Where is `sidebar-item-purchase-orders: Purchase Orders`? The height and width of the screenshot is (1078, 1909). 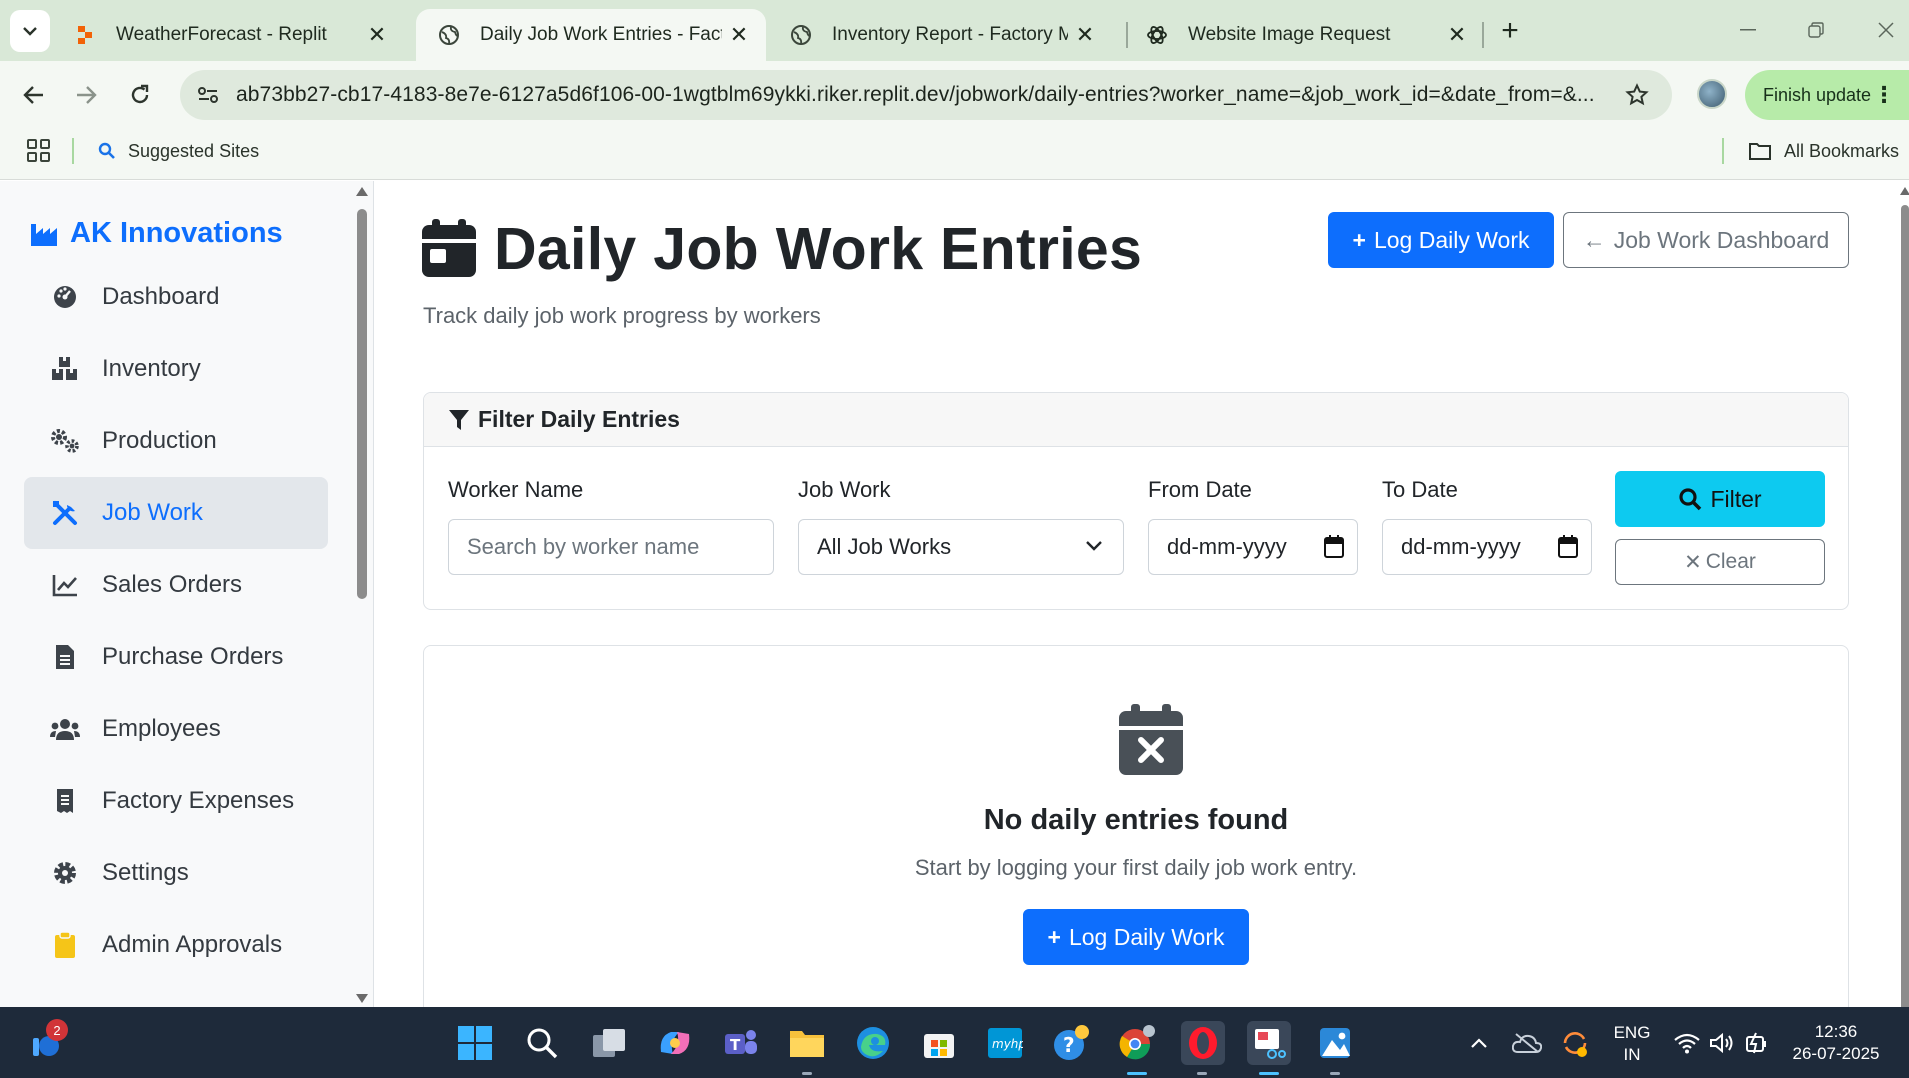 sidebar-item-purchase-orders: Purchase Orders is located at coordinates (176, 657).